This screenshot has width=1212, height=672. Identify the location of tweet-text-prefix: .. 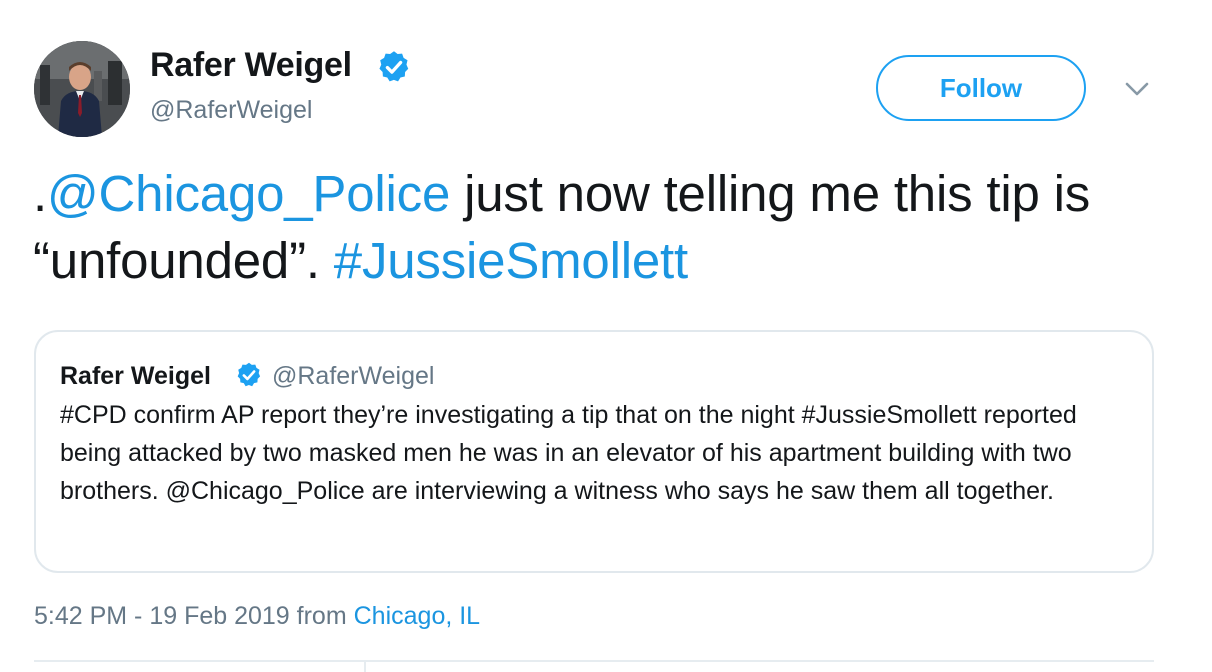
(40, 193).